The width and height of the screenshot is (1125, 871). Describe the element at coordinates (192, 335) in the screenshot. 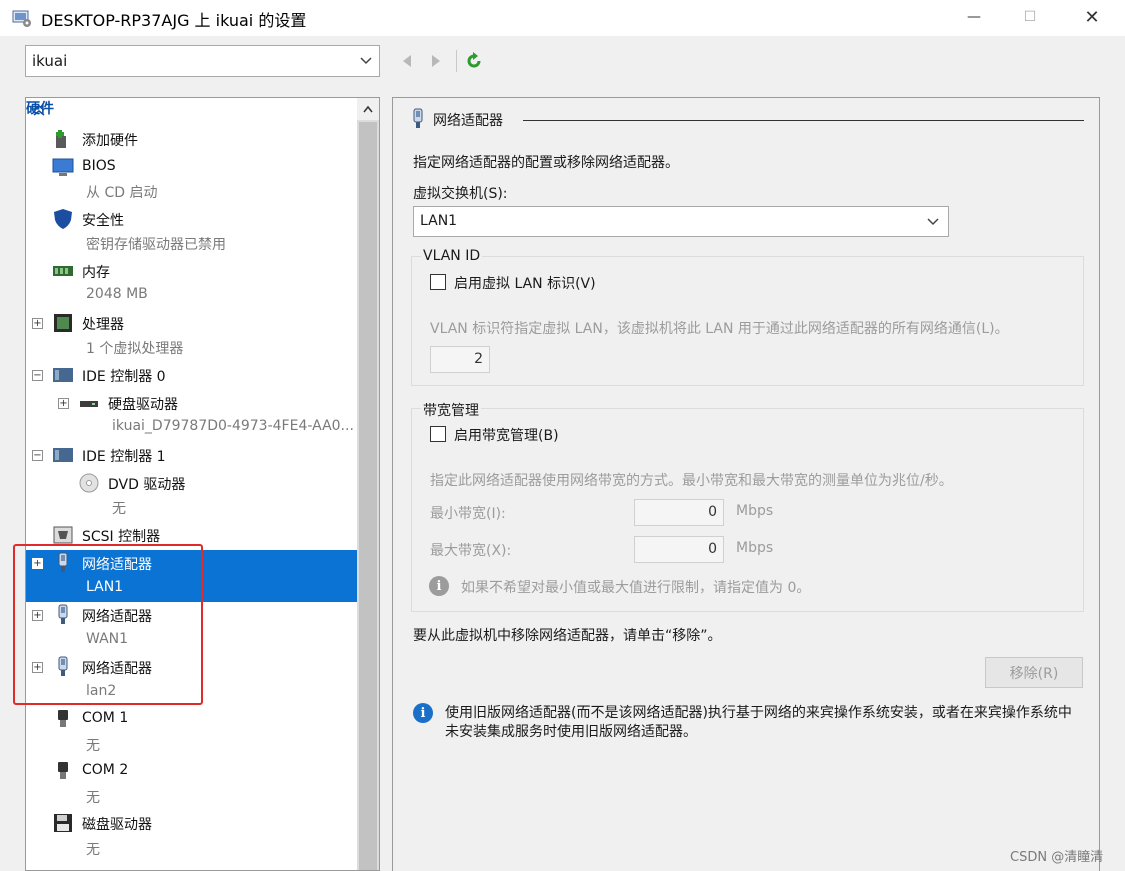

I see `tree-item-processor: + 处理器 1 个虚拟处理器` at that location.